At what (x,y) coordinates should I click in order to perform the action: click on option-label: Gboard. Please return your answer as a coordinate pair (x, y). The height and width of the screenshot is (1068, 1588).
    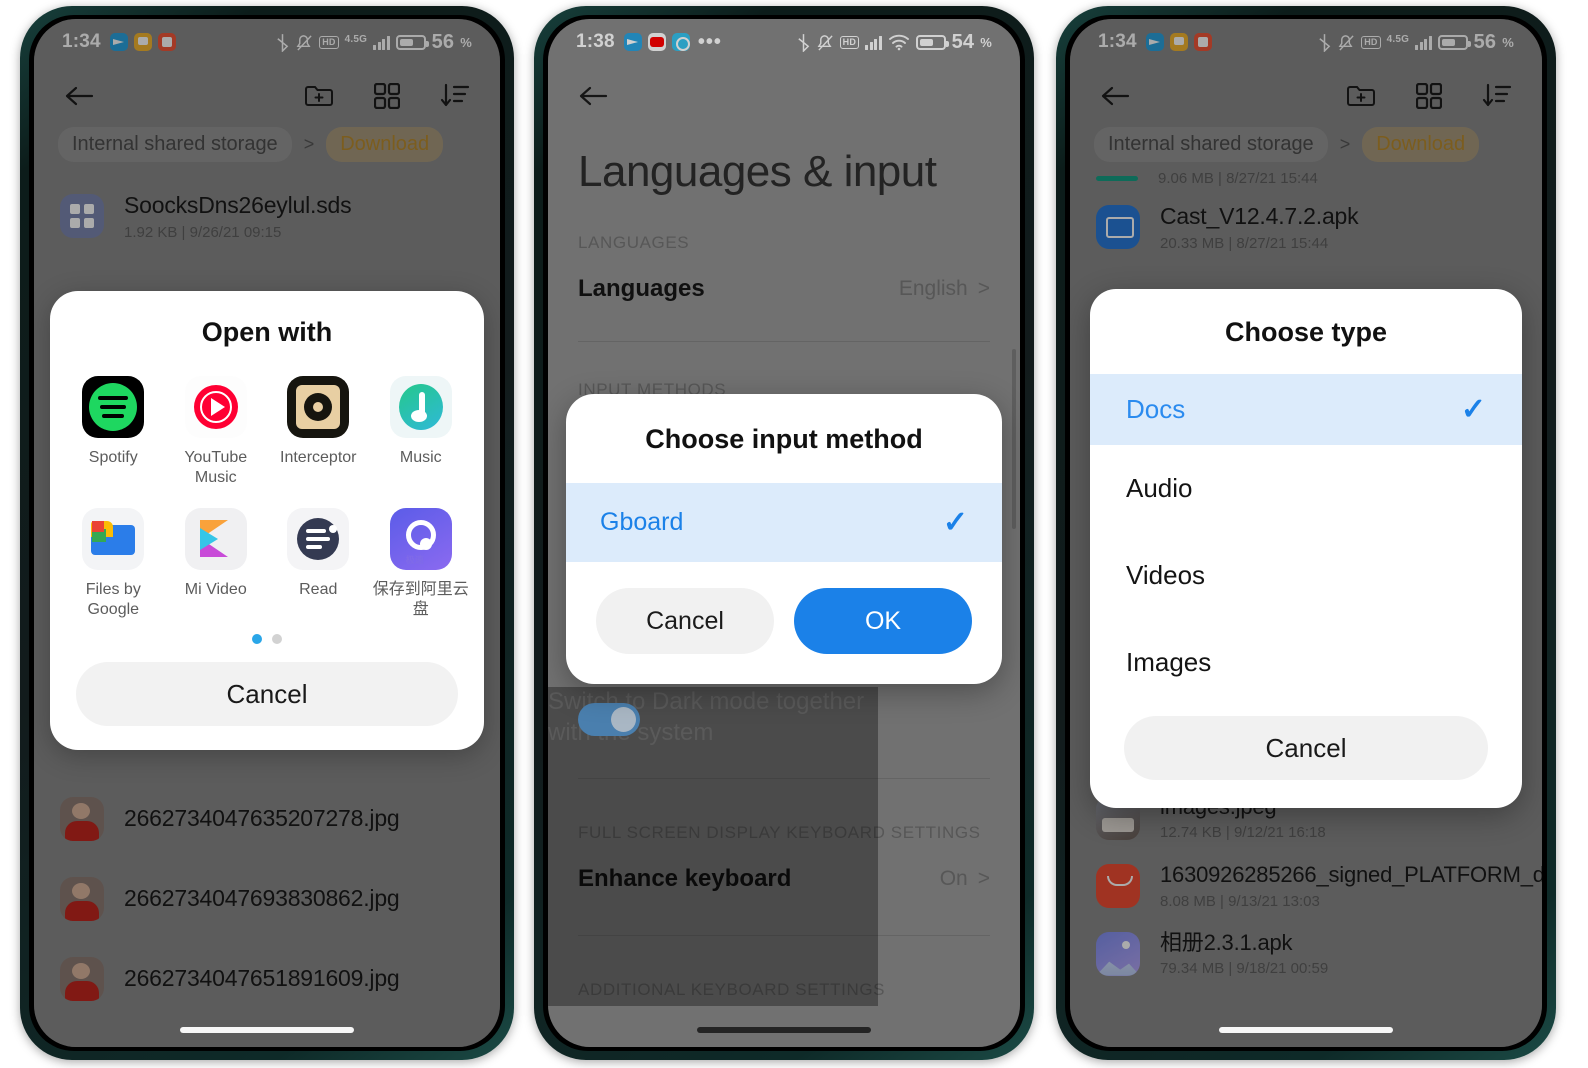
    Looking at the image, I should click on (642, 522).